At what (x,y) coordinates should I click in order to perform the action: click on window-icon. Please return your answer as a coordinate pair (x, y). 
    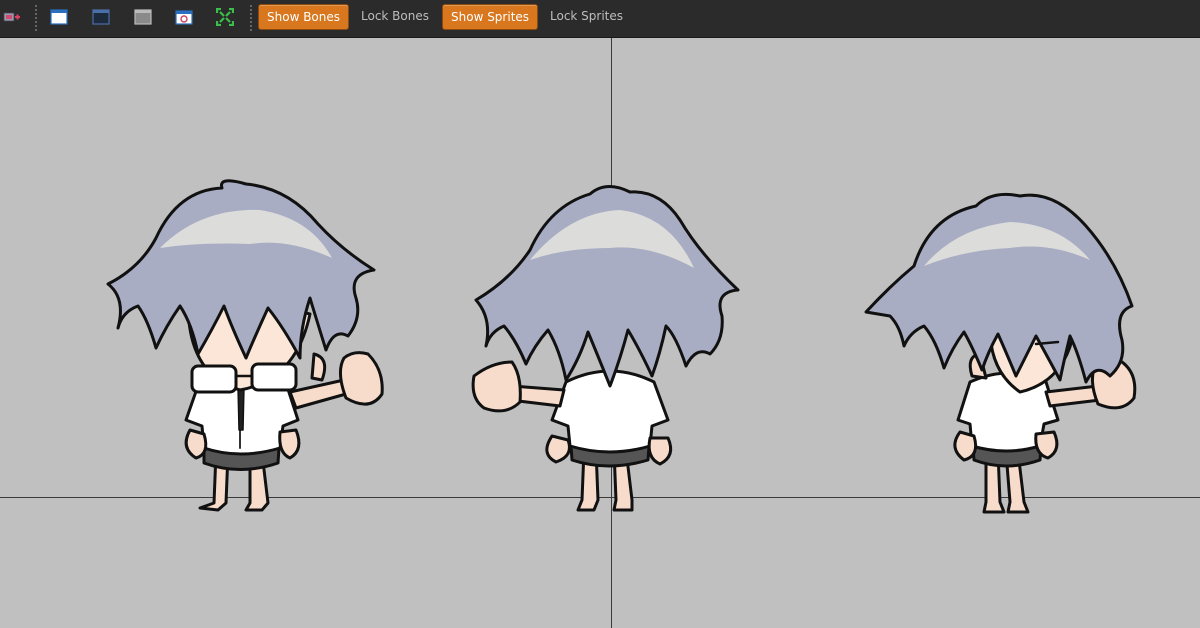
    Looking at the image, I should click on (59, 17).